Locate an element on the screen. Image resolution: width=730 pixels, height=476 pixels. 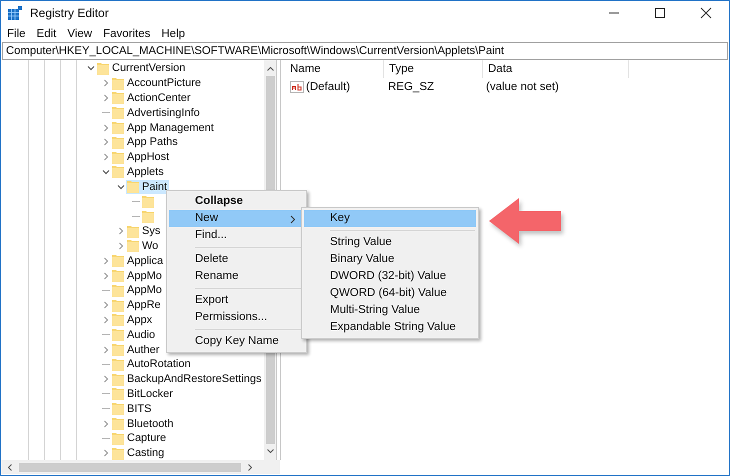
window-title: Registry Editor is located at coordinates (69, 13).